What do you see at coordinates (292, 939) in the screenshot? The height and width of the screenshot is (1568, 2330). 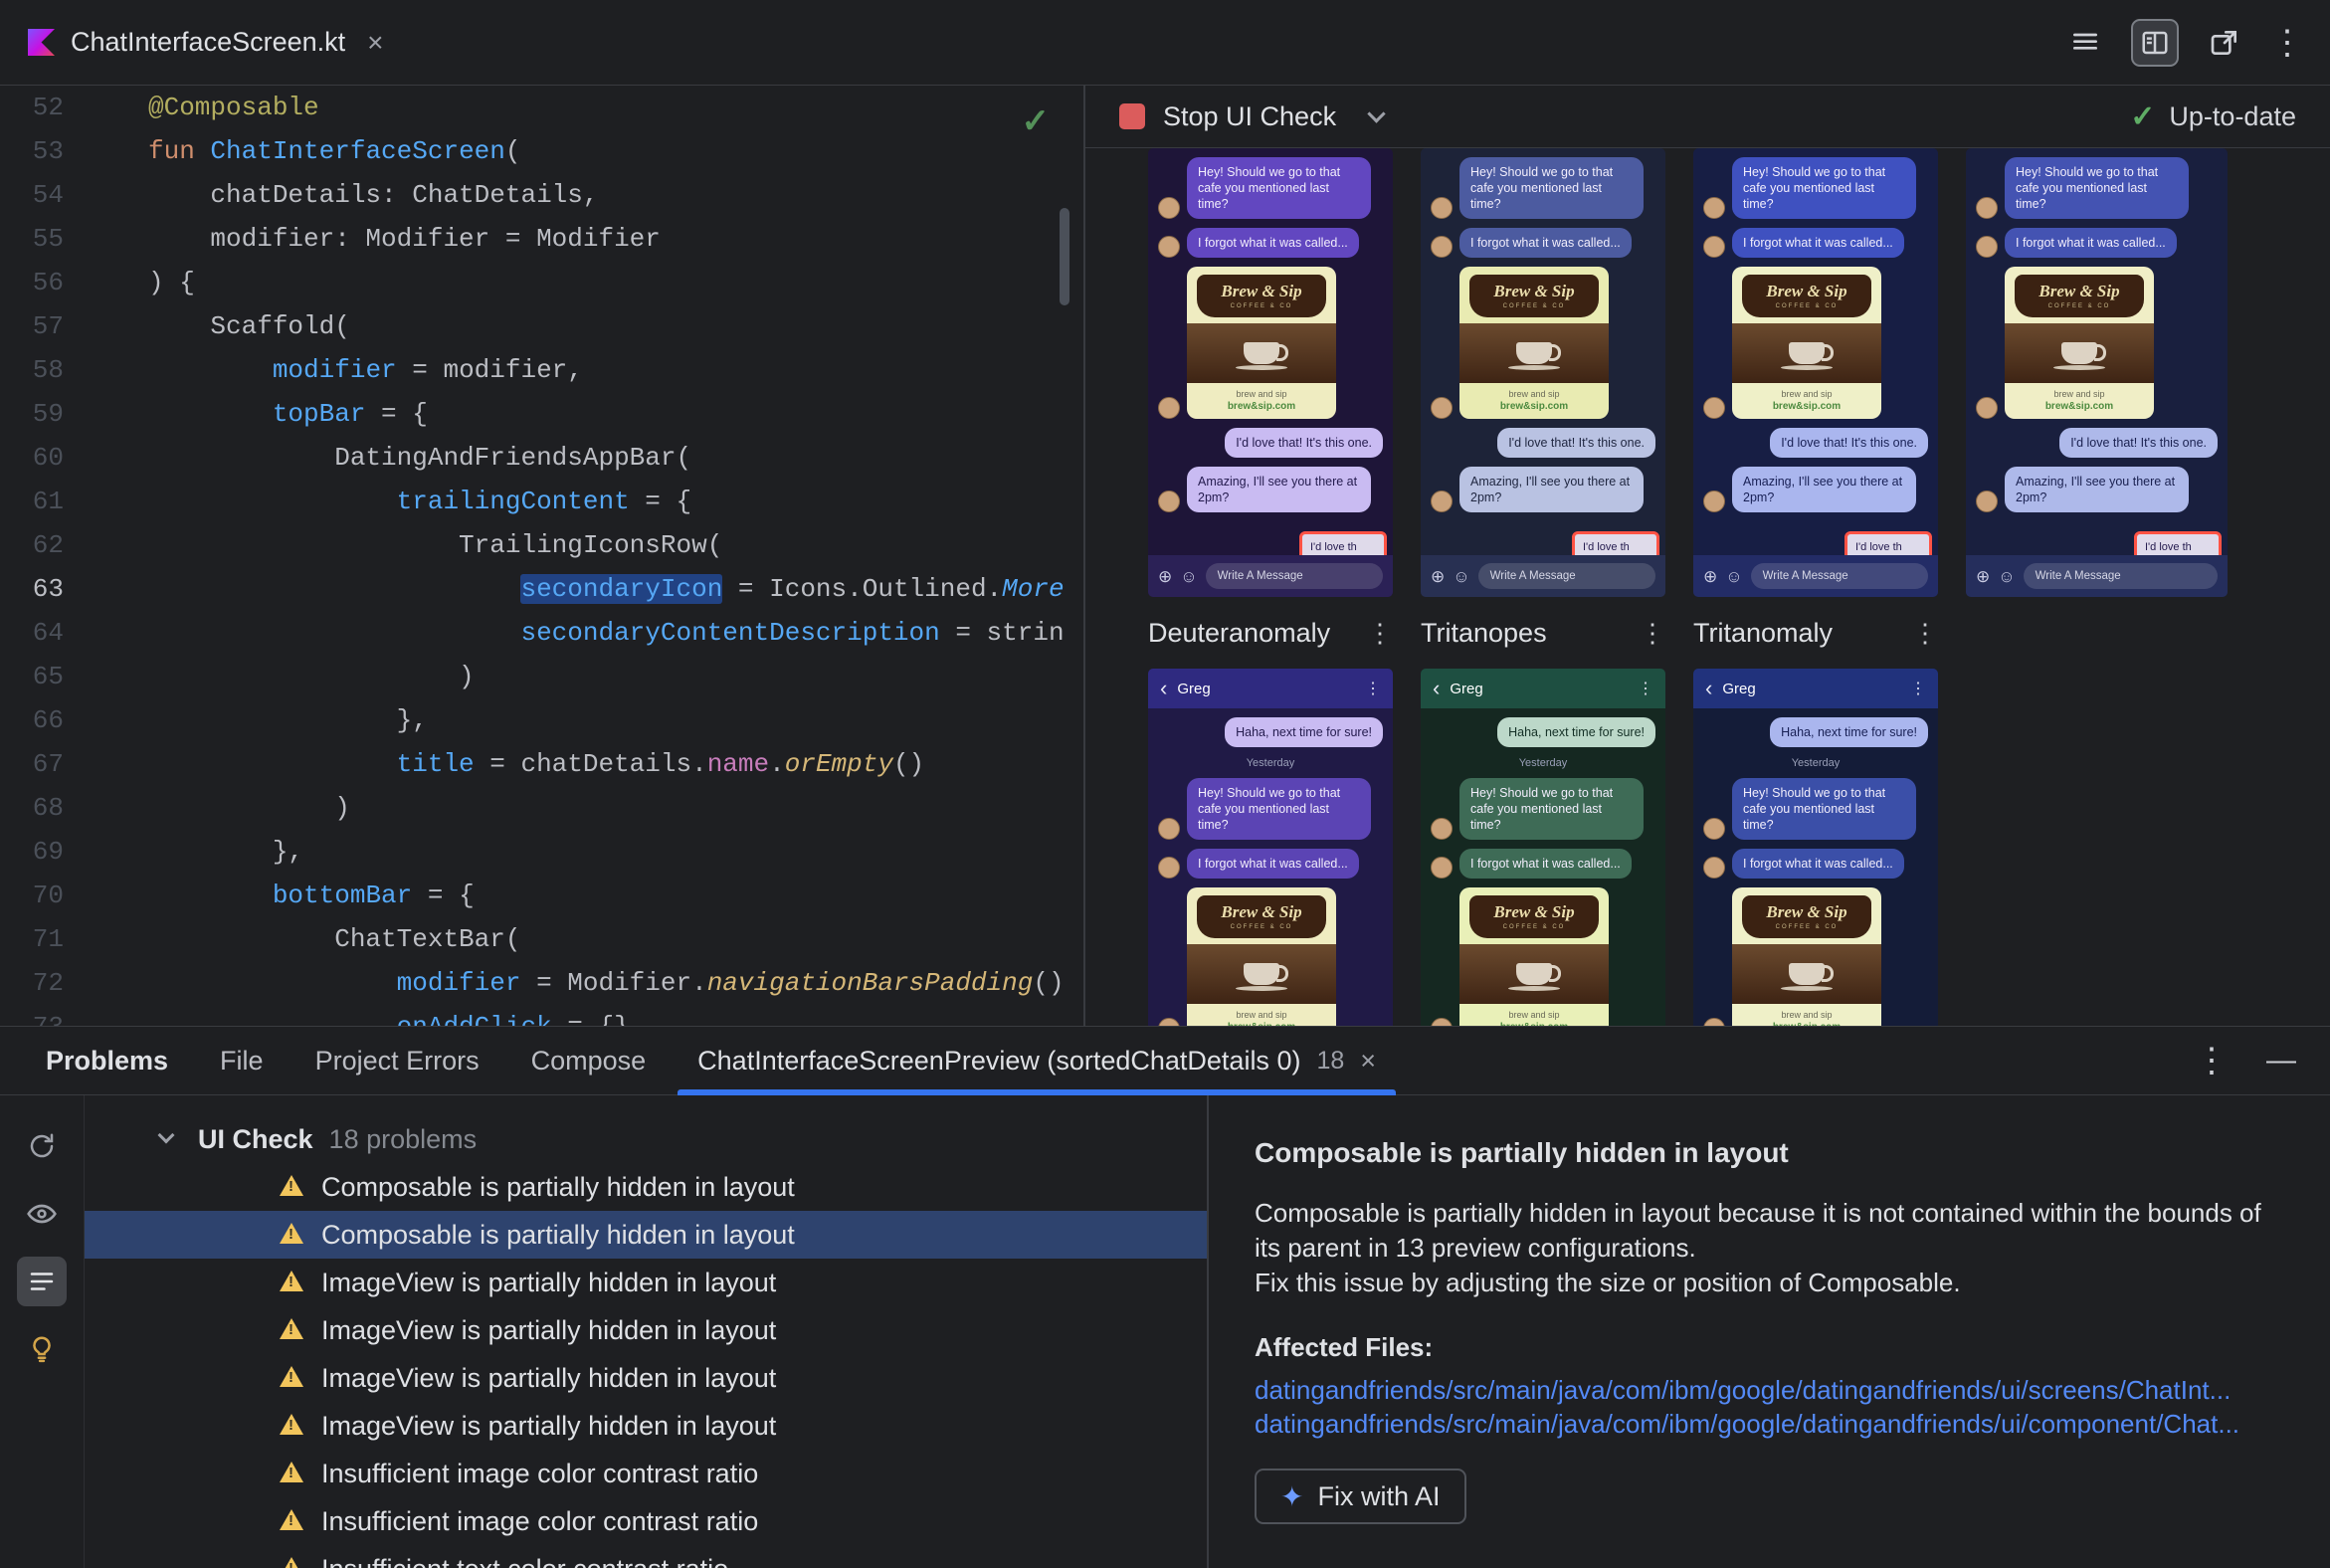 I see `code-text: ChatTextBar(` at bounding box center [292, 939].